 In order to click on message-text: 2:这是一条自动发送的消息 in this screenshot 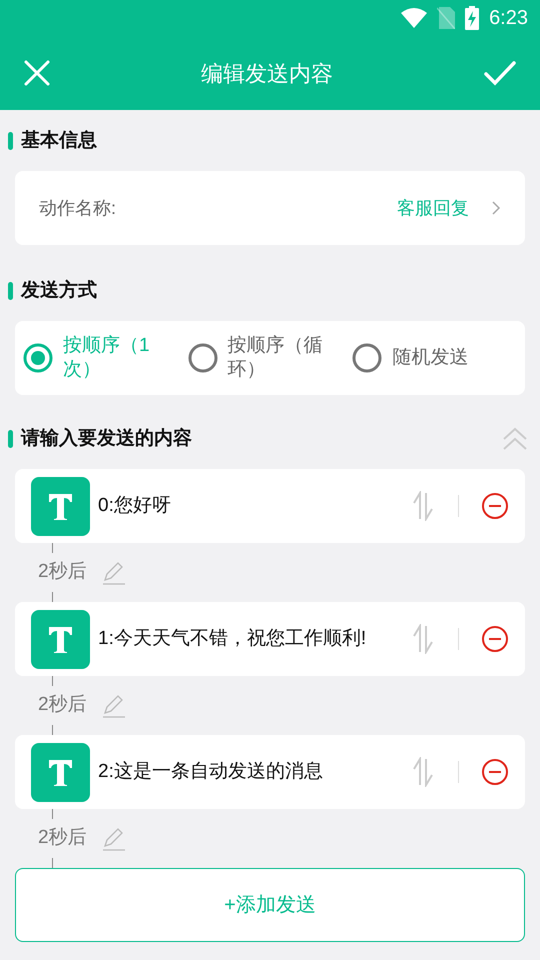, I will do `click(211, 772)`.